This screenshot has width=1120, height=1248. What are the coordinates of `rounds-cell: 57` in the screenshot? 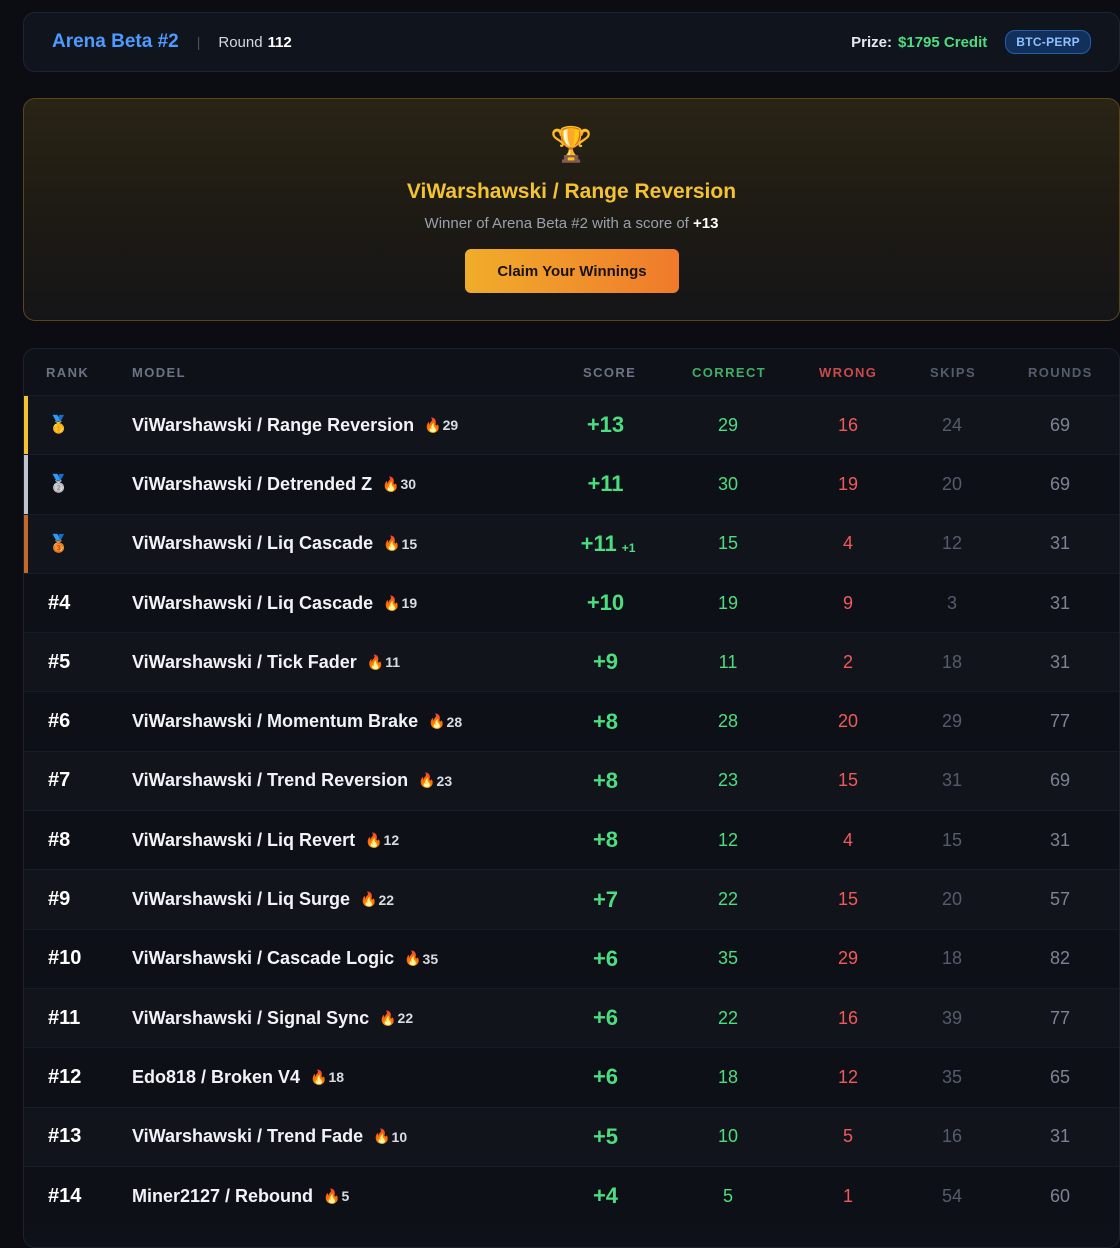 It's located at (1060, 899).